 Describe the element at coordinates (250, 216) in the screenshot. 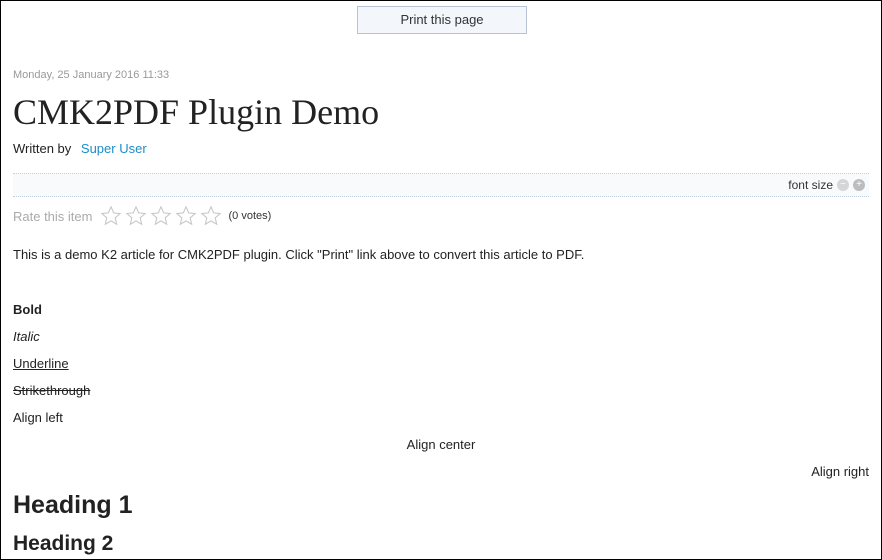

I see `votes-count: (0 votes)` at that location.